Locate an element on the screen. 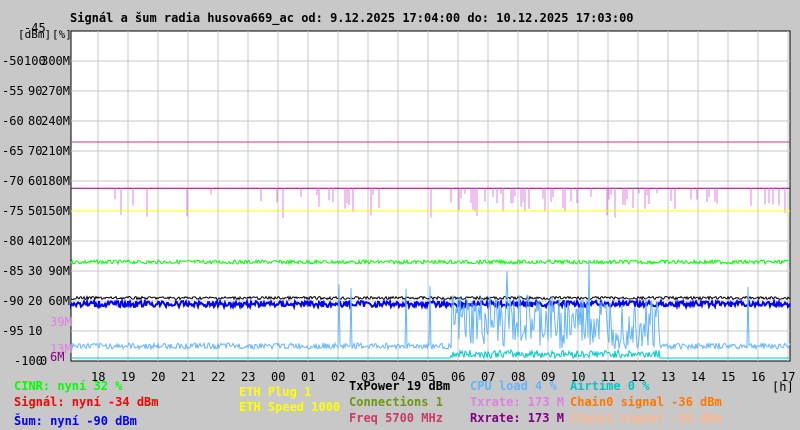 This screenshot has width=800, height=430. legend-noise: Šum: nyní -90 dBm is located at coordinates (75, 421).